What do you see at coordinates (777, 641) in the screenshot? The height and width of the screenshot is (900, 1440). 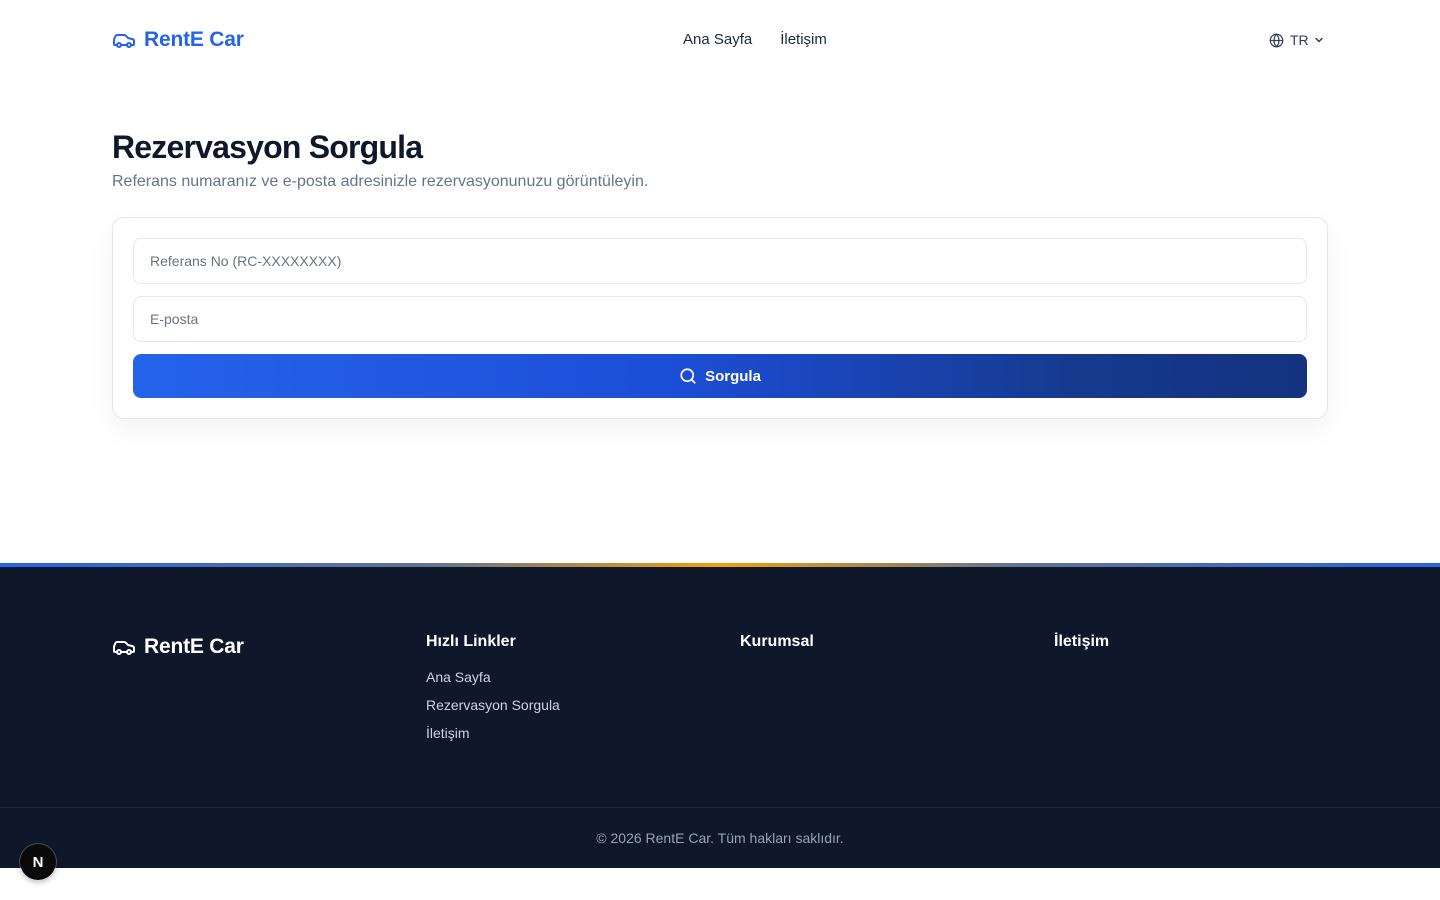 I see `footer-corporate-title: Kurumsal` at bounding box center [777, 641].